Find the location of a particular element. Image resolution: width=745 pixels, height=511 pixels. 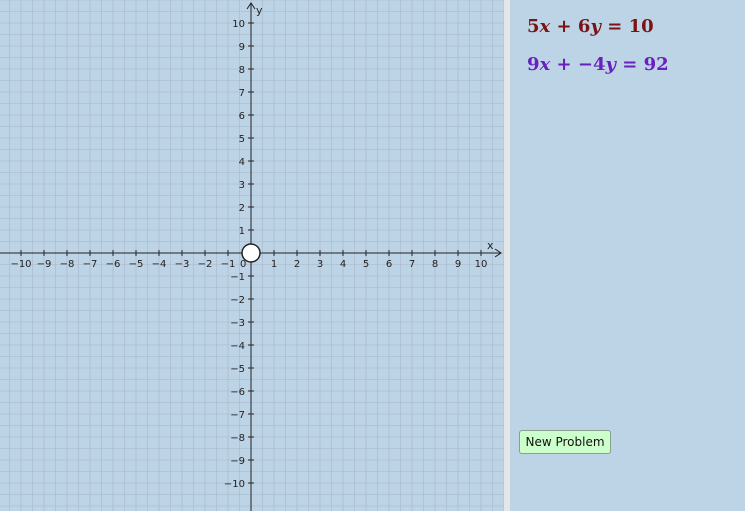

eq1-coef-a: 5 is located at coordinates (533, 26).